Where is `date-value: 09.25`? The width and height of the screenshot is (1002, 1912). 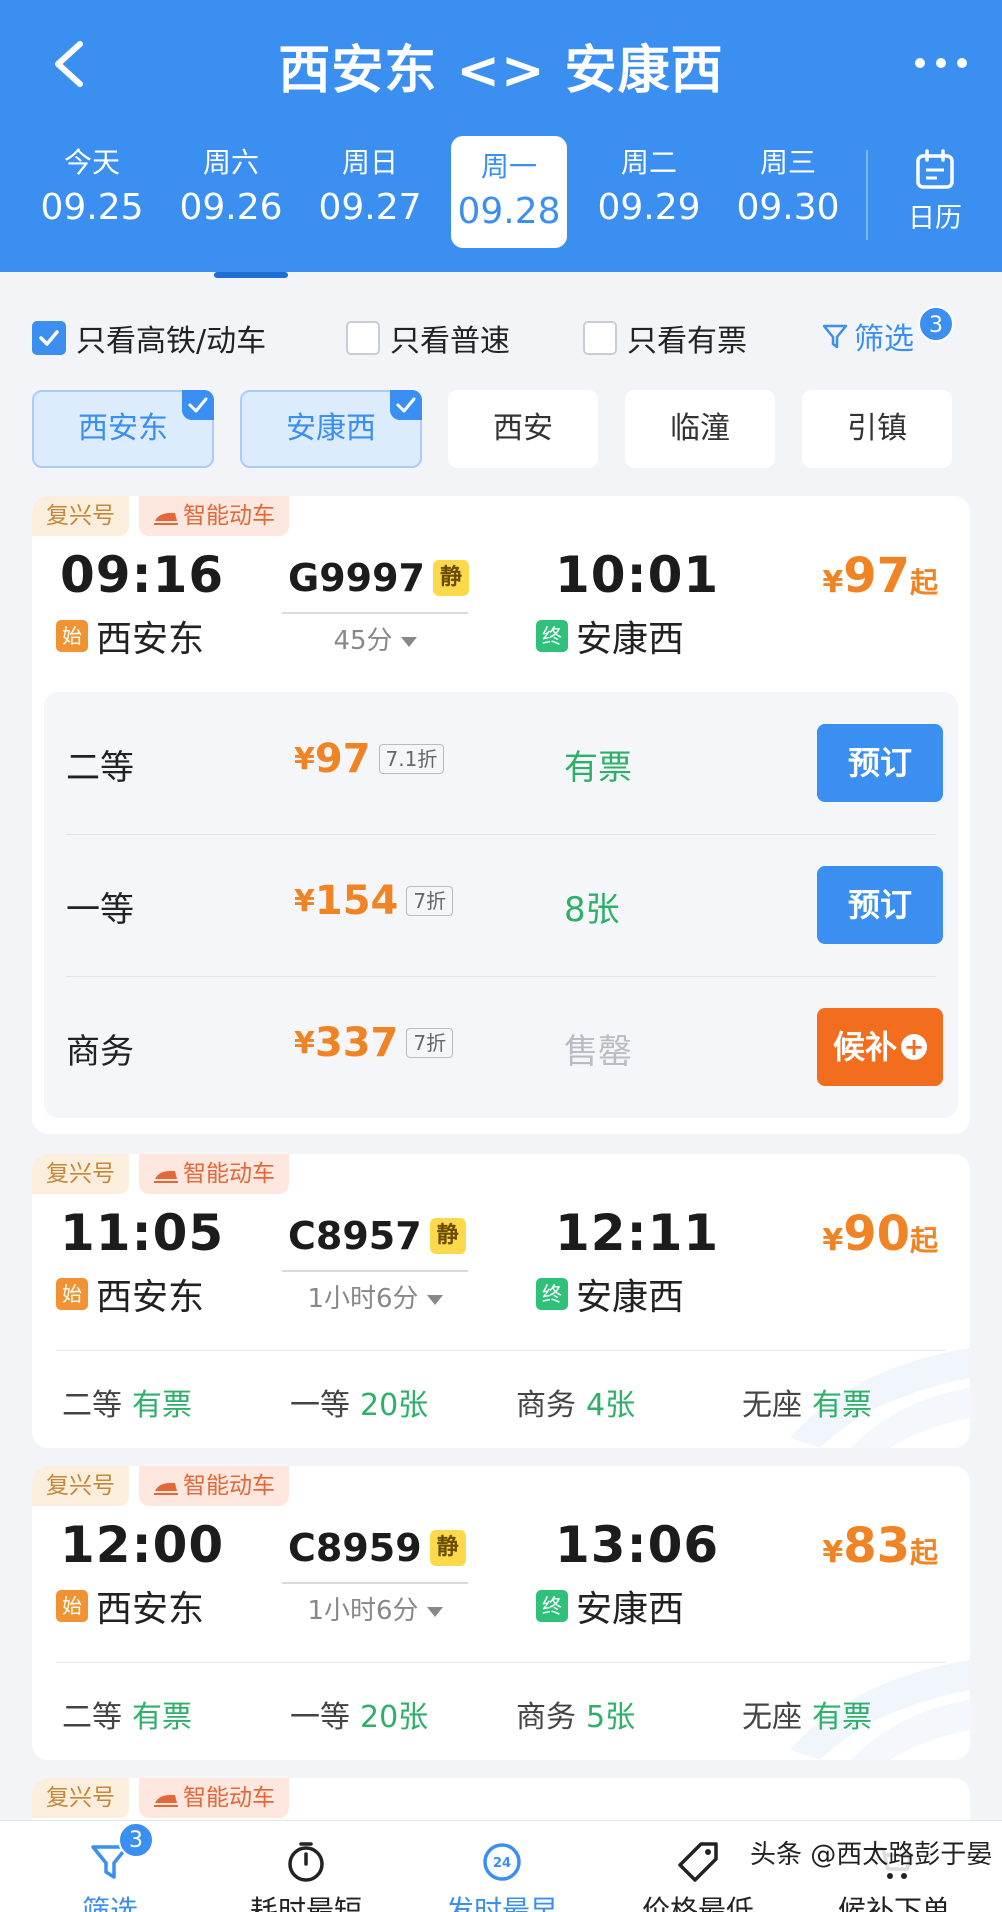
date-value: 09.25 is located at coordinates (92, 207).